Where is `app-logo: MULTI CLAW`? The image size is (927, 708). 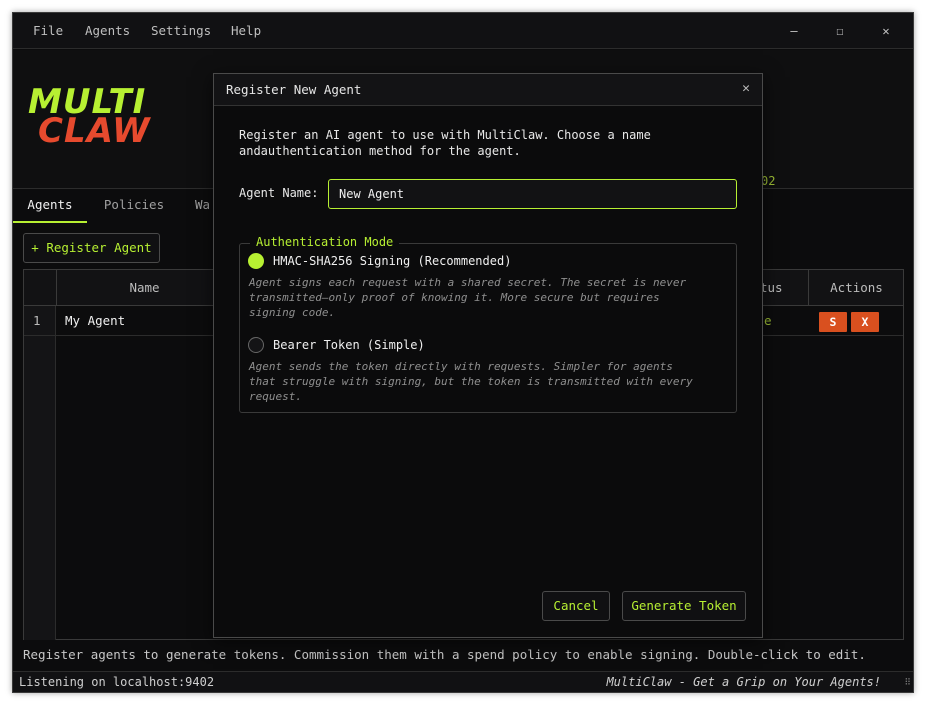
app-logo: MULTI CLAW is located at coordinates (89, 118).